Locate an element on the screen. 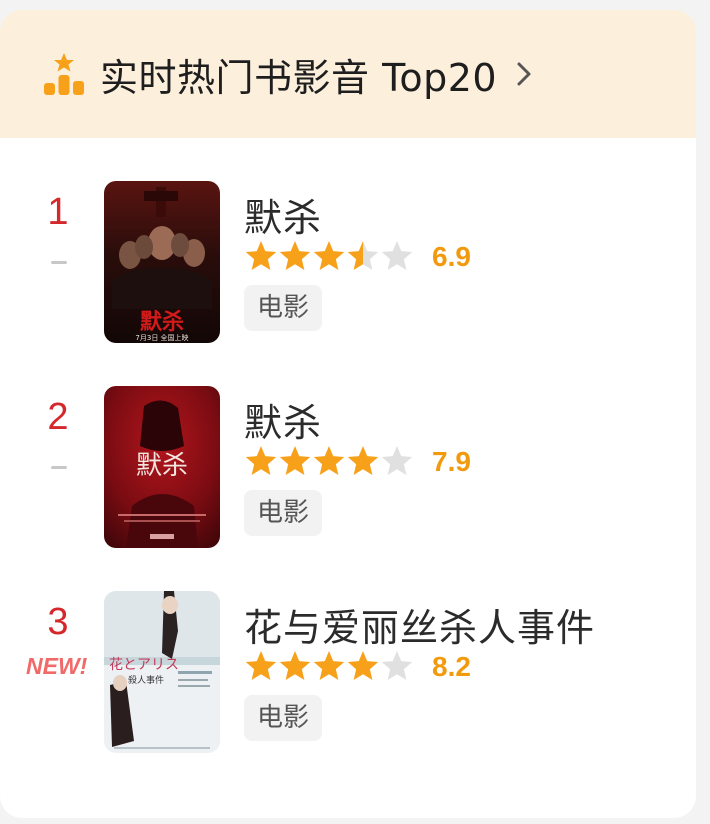 The height and width of the screenshot is (824, 710). poster-image: 默杀 is located at coordinates (162, 467).